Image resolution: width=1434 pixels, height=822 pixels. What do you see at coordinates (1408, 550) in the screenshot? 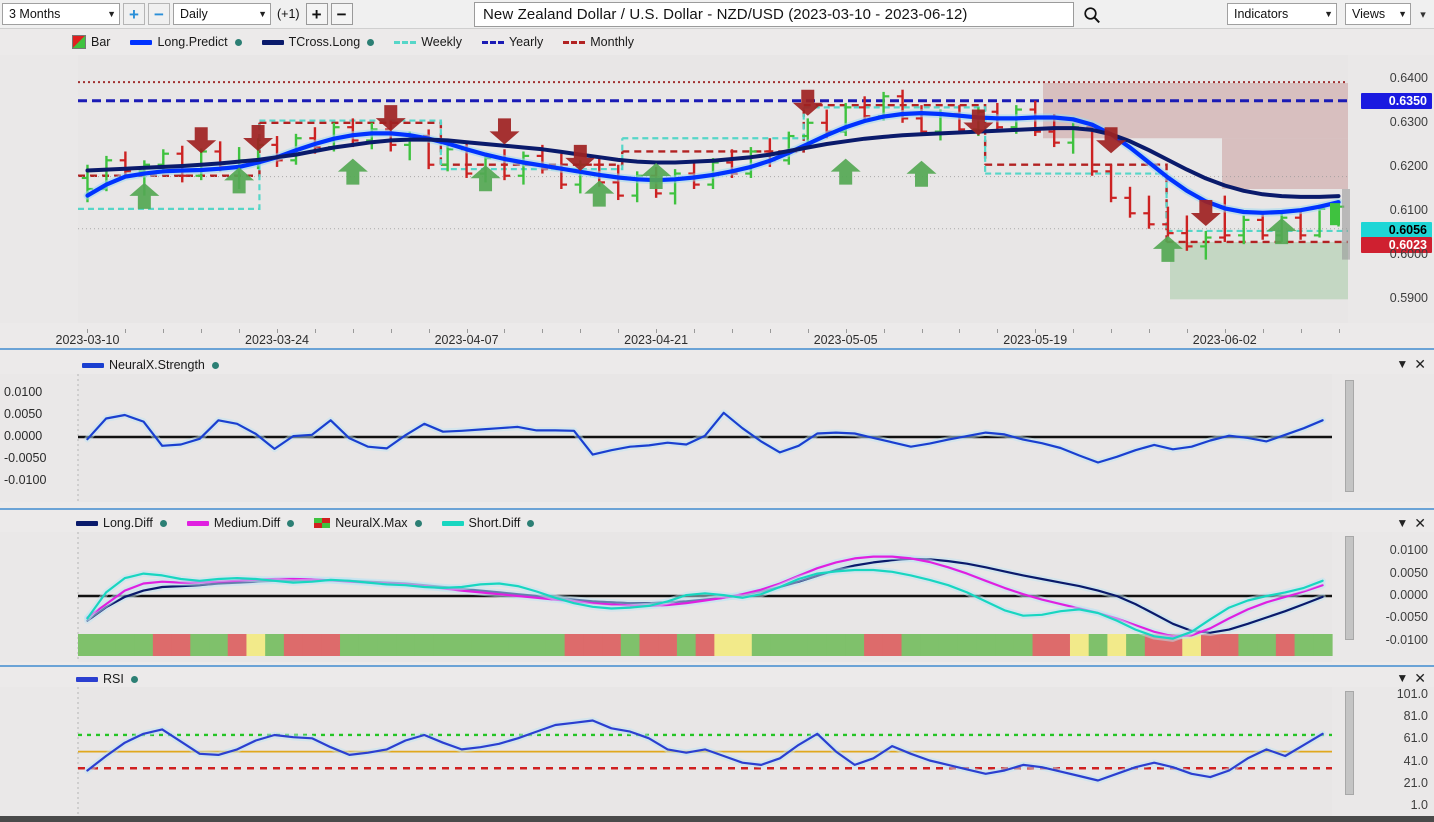
I see `diff-axis-label: 0.0100` at bounding box center [1408, 550].